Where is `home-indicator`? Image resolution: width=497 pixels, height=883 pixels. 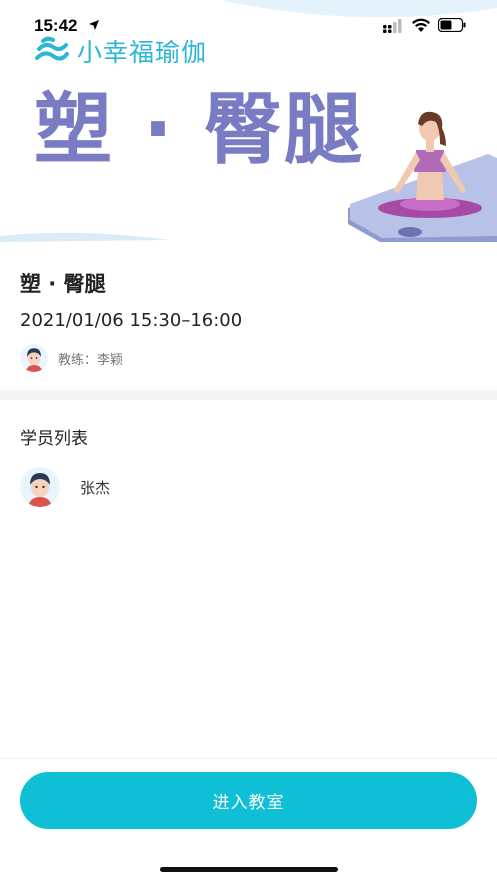 home-indicator is located at coordinates (249, 869).